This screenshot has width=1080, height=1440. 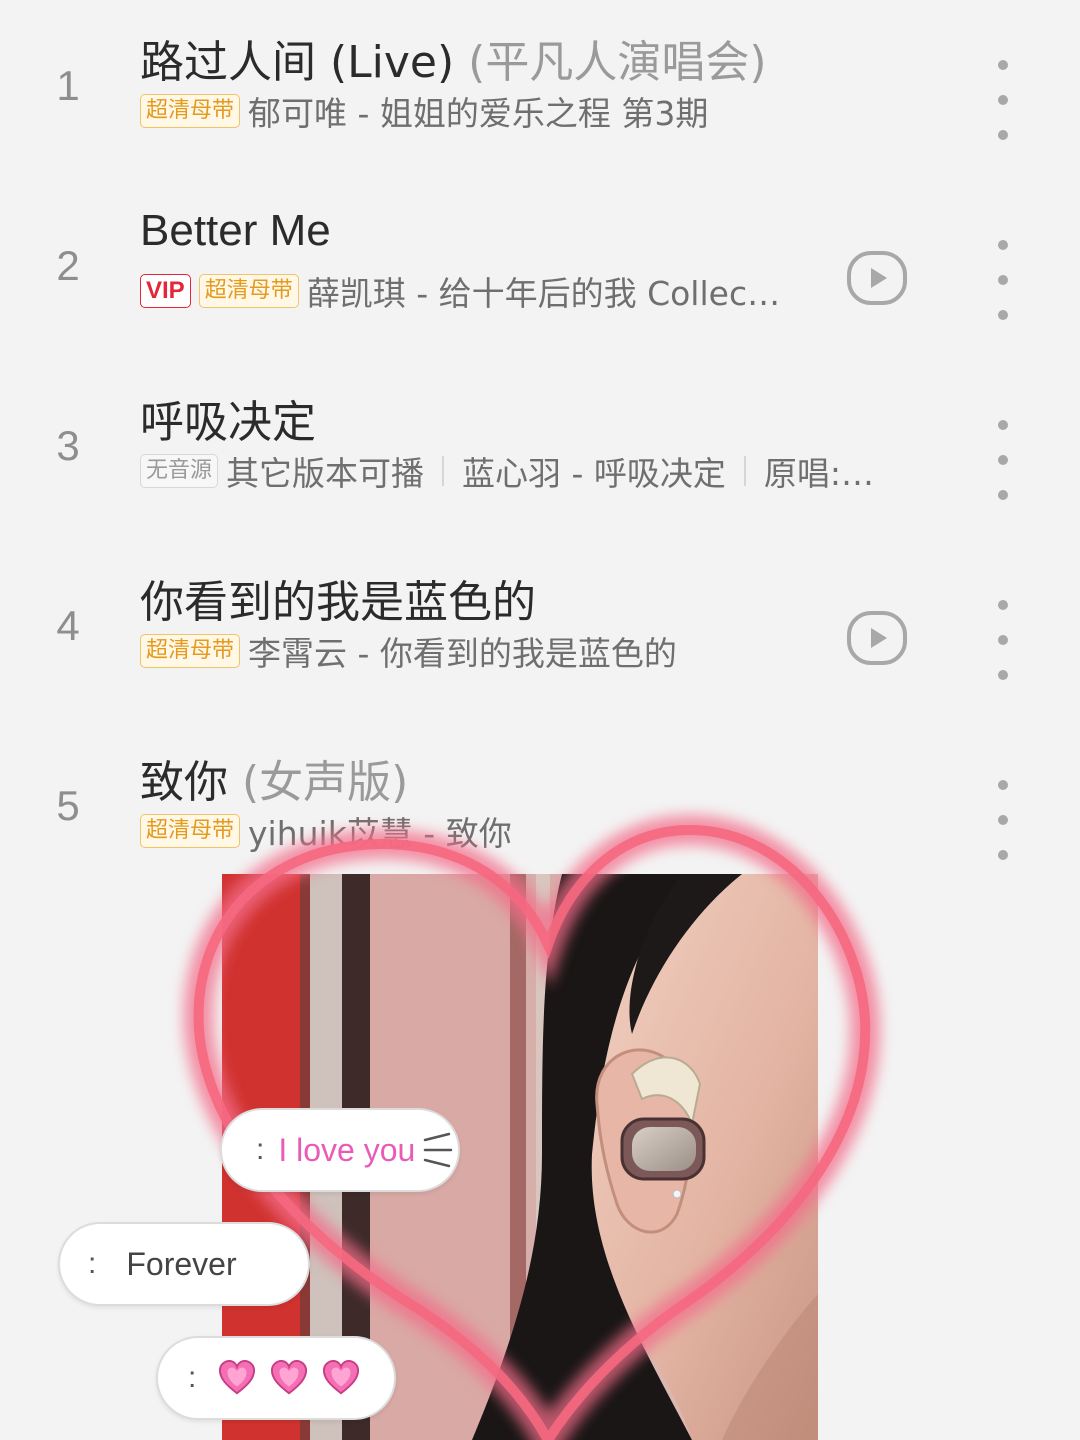 I want to click on song-subtitle-row: 超清母带 李霄云 - 你看到的我是蓝色的, so click(x=408, y=651).